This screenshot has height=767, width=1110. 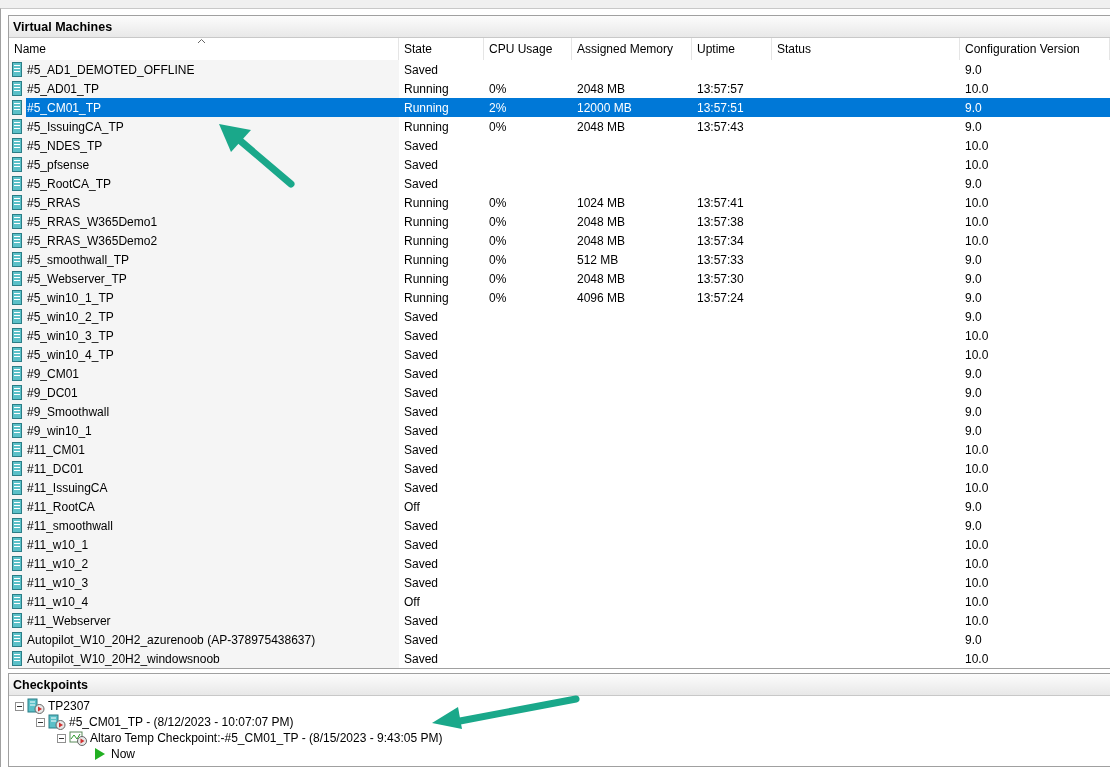 What do you see at coordinates (559, 468) in the screenshot?
I see `vm-row: #11_DC01 Saved 10.0` at bounding box center [559, 468].